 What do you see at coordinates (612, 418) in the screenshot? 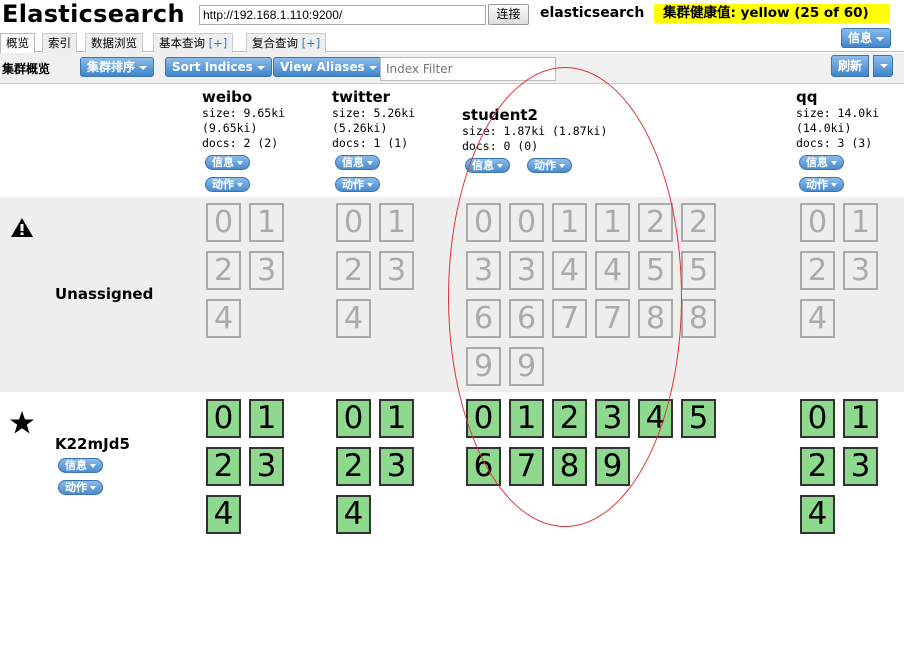
I see `assigned-shard-student2-3: 3` at bounding box center [612, 418].